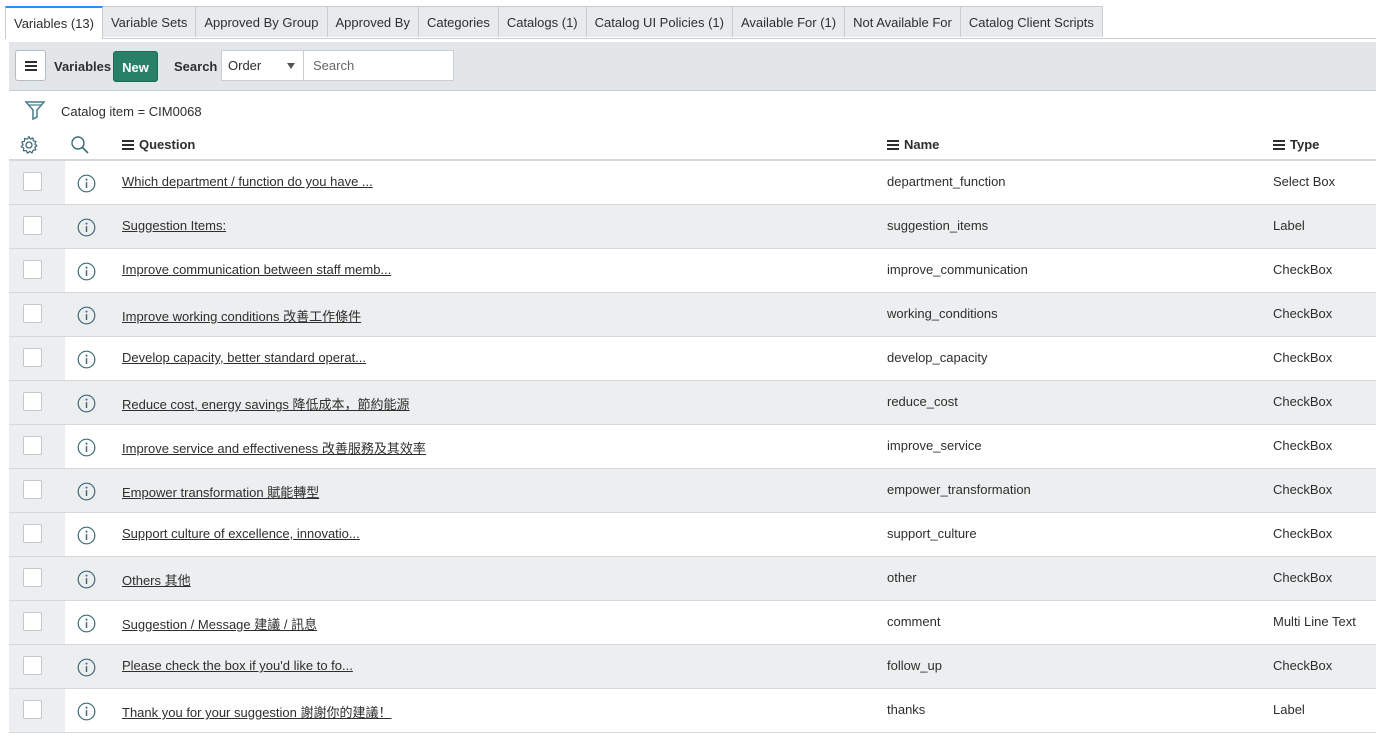 The width and height of the screenshot is (1376, 738). I want to click on search-icon, so click(80, 146).